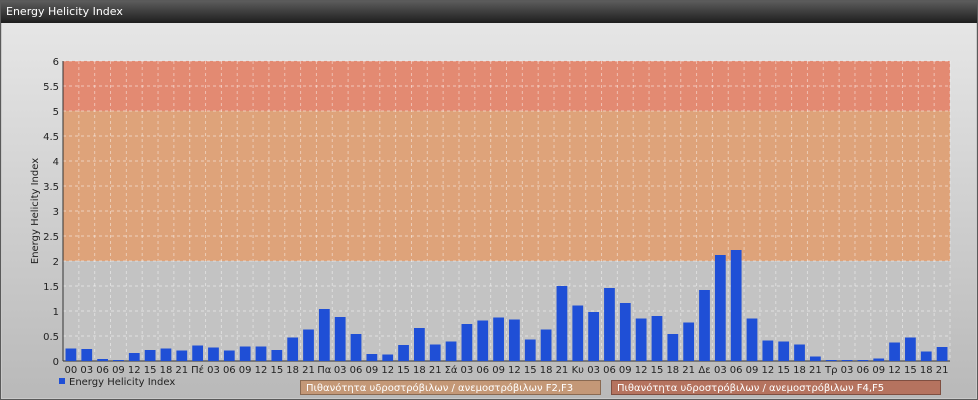 Image resolution: width=978 pixels, height=400 pixels. What do you see at coordinates (71, 370) in the screenshot?
I see `x-tick-label: 00` at bounding box center [71, 370].